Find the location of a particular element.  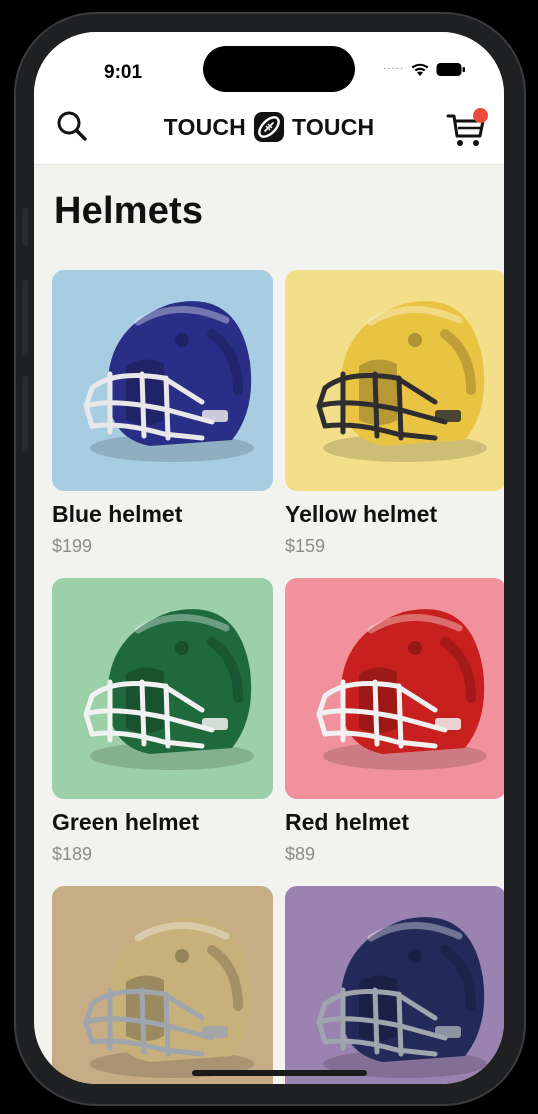

volume-up-button is located at coordinates (25, 318).